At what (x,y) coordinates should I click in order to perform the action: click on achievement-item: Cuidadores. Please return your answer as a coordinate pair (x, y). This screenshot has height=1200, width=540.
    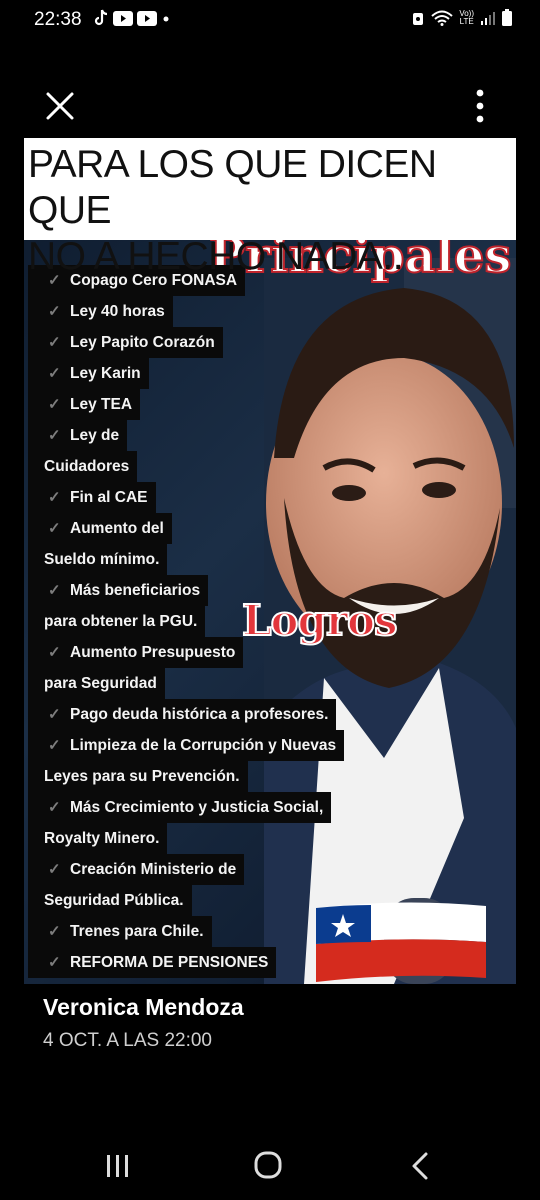
    Looking at the image, I should click on (83, 466).